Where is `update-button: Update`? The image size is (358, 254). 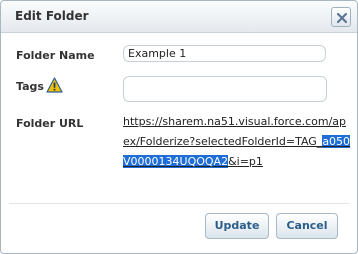 update-button: Update is located at coordinates (237, 226).